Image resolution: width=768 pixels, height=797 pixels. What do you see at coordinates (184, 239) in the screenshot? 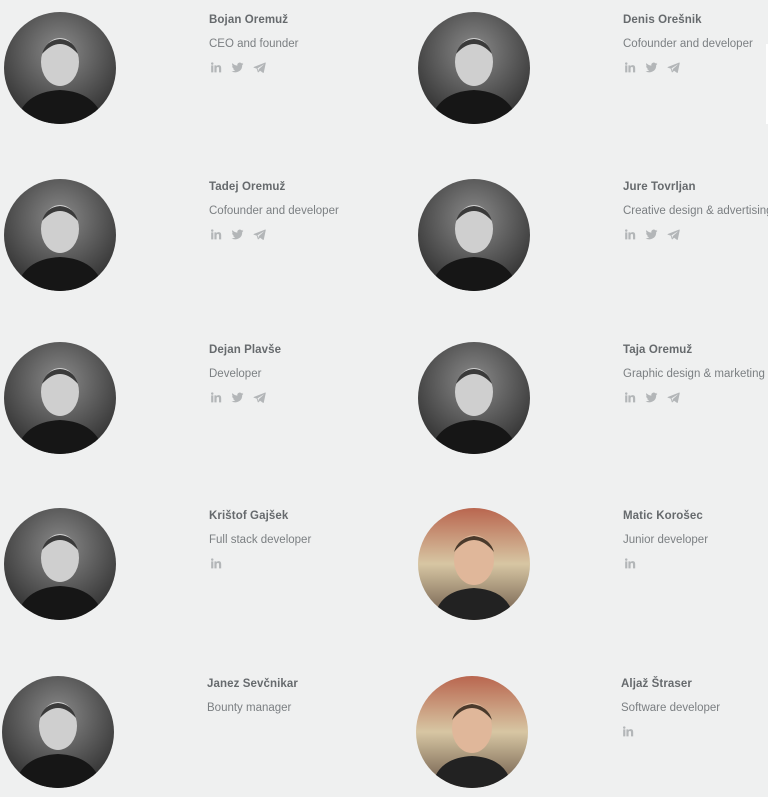
I see `team-member-card: Tadej Oremuž Cofounder and developer` at bounding box center [184, 239].